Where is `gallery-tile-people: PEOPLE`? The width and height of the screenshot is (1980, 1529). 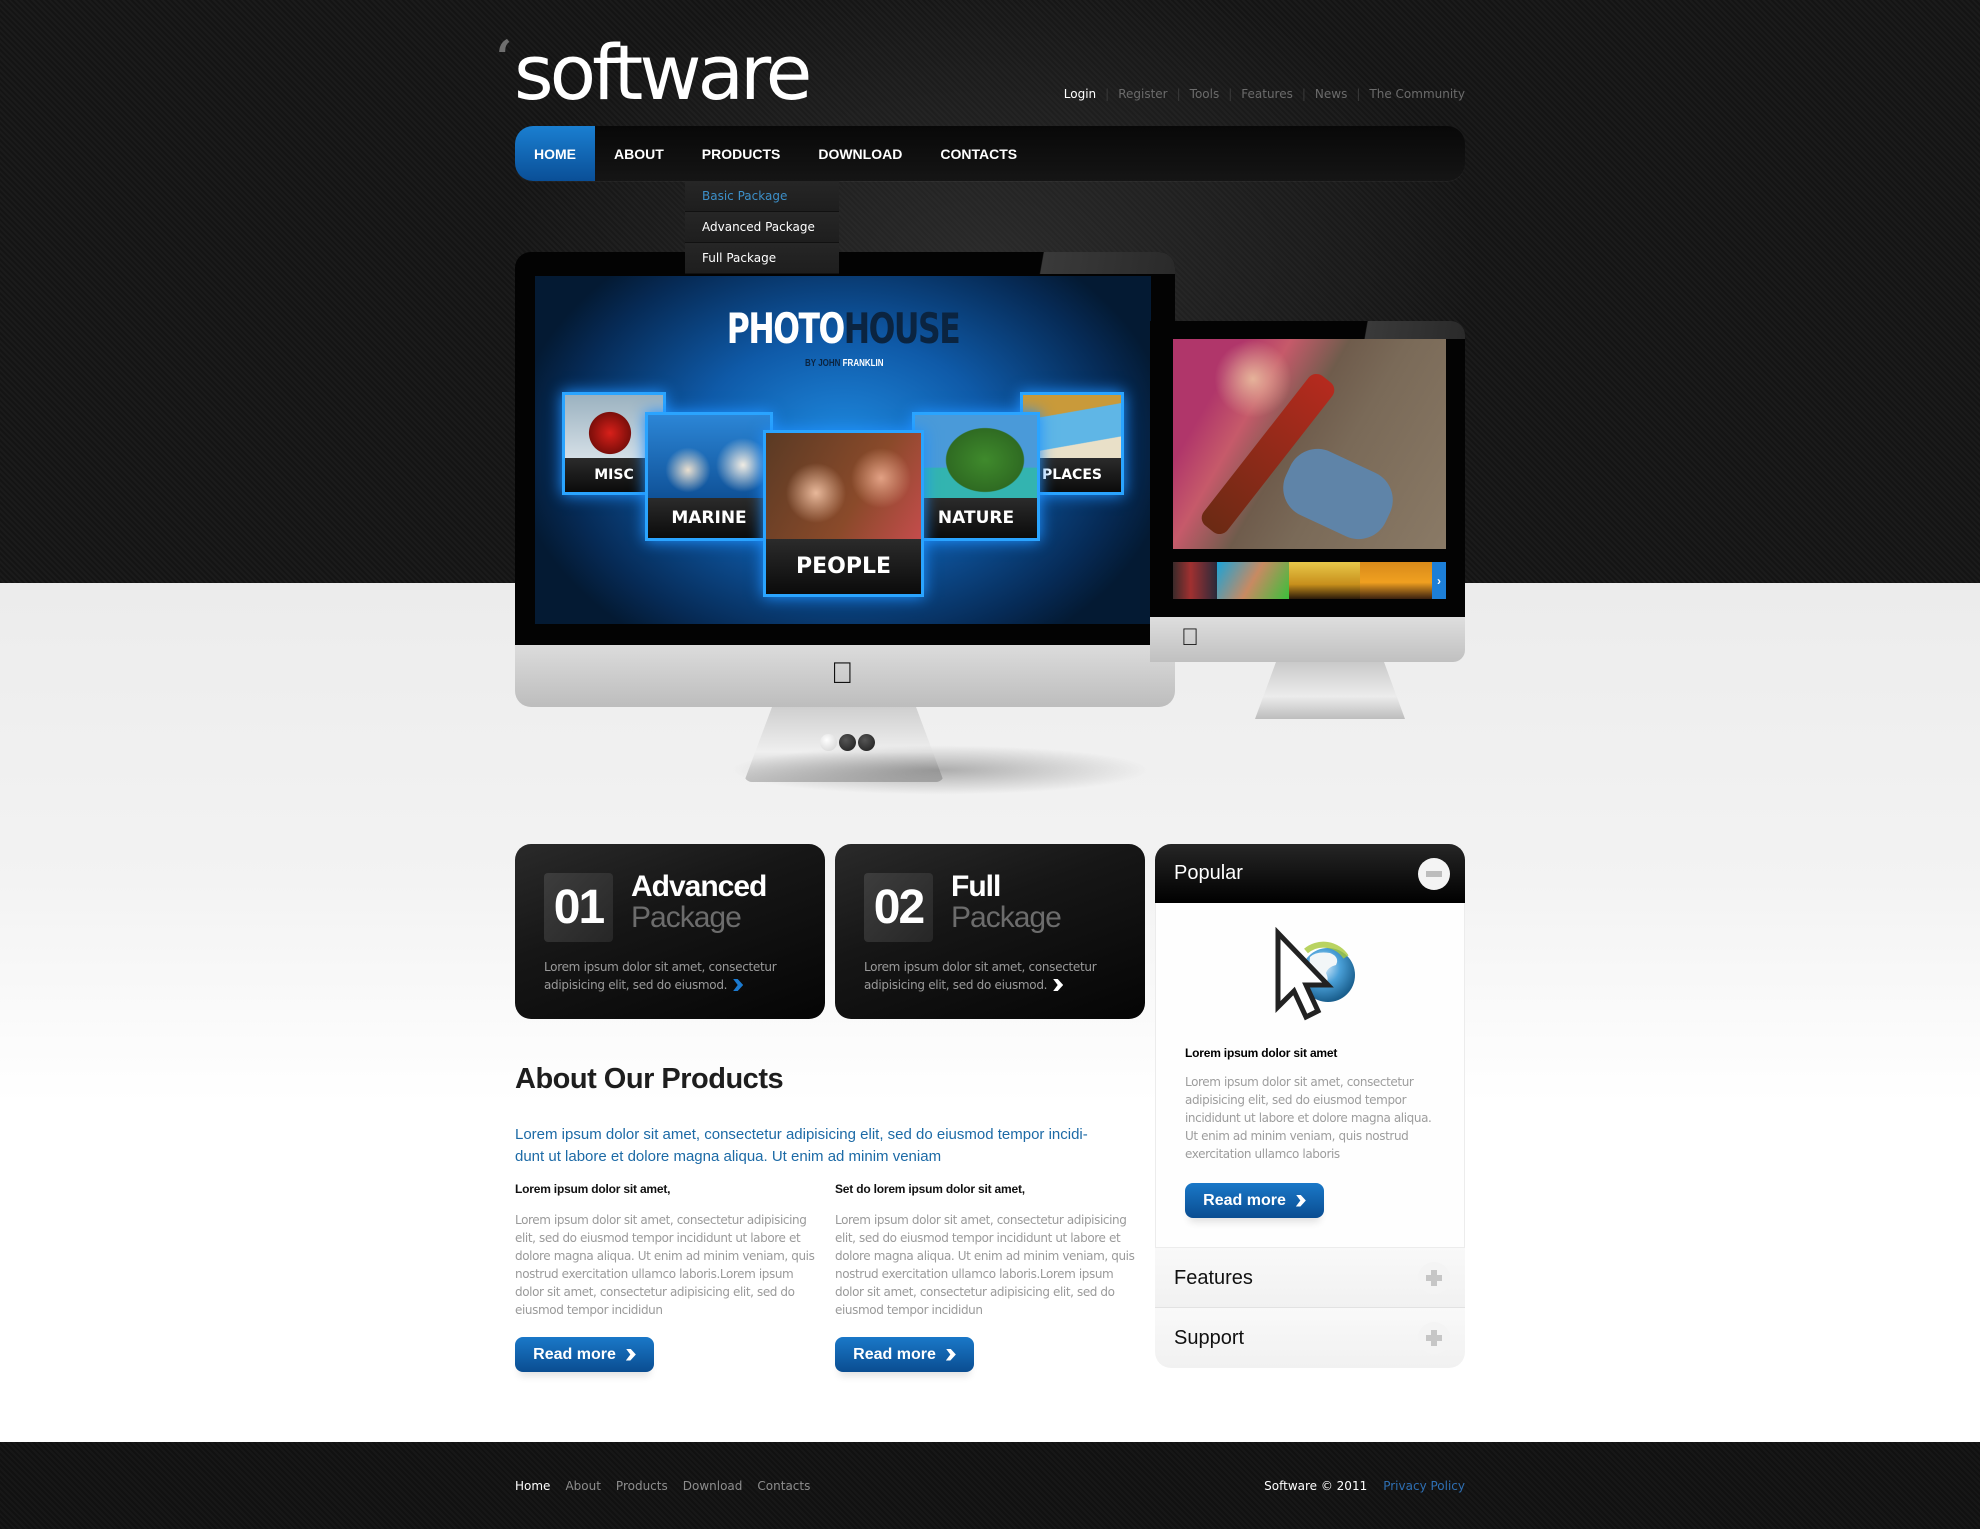 gallery-tile-people: PEOPLE is located at coordinates (843, 513).